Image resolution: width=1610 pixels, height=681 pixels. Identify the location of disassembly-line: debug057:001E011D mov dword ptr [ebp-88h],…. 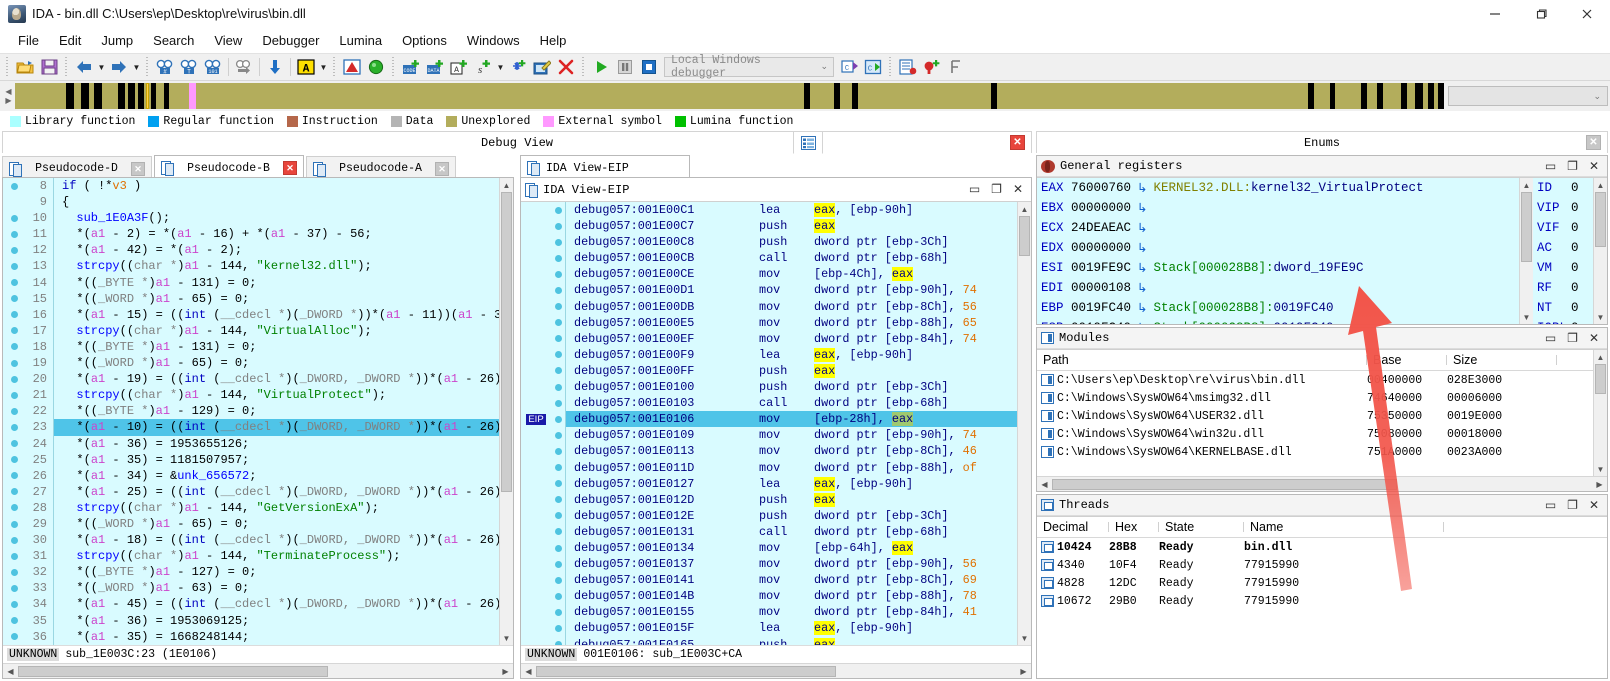
(769, 467).